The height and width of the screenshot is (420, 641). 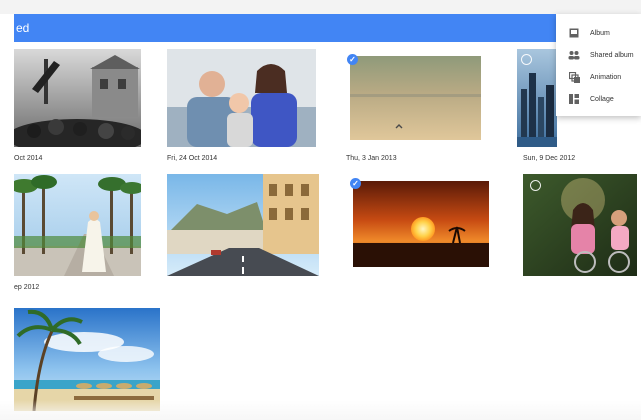 I want to click on selection-app-bar: ed, so click(x=294, y=28).